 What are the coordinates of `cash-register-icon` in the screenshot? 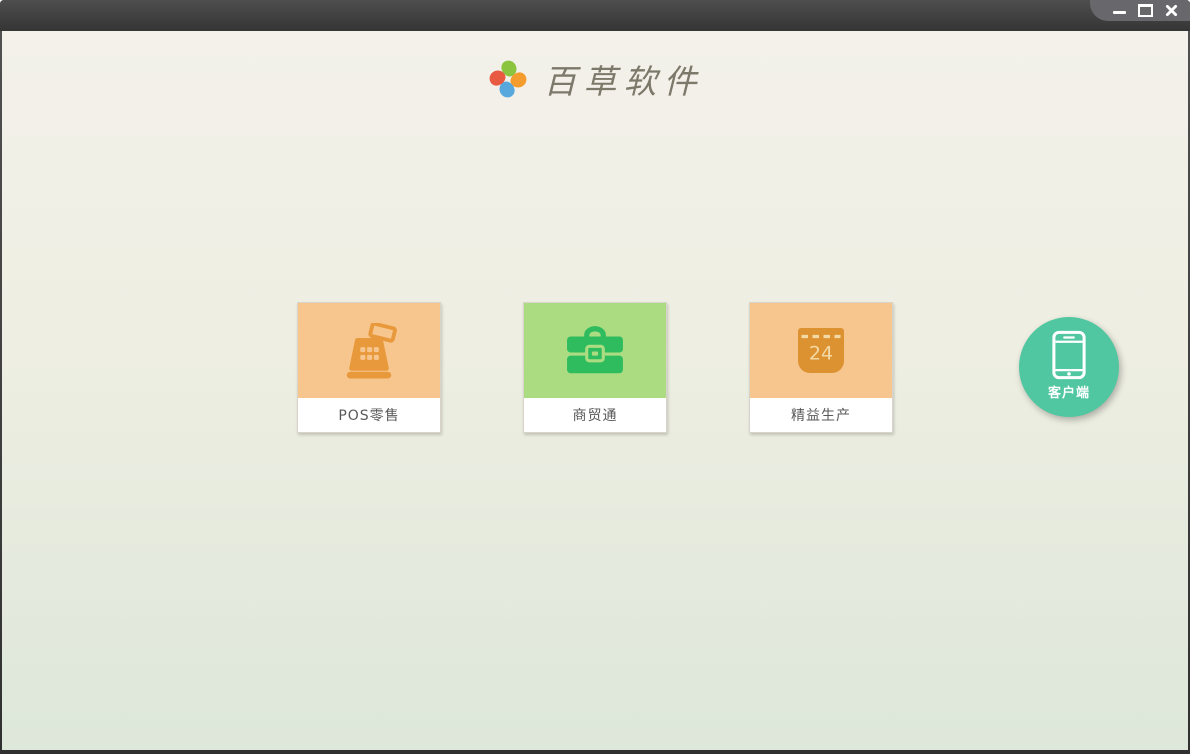 It's located at (371, 350).